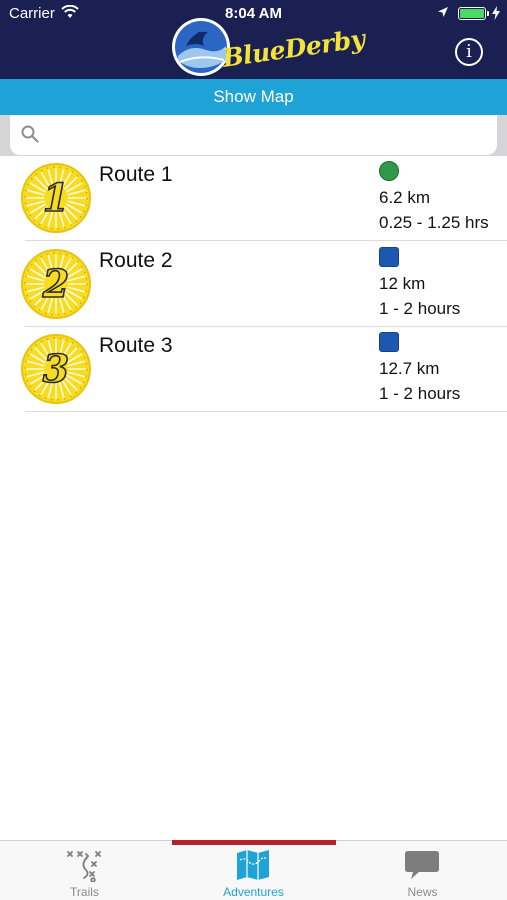 Image resolution: width=507 pixels, height=900 pixels. Describe the element at coordinates (84, 892) in the screenshot. I see `tab-label: Trails` at that location.